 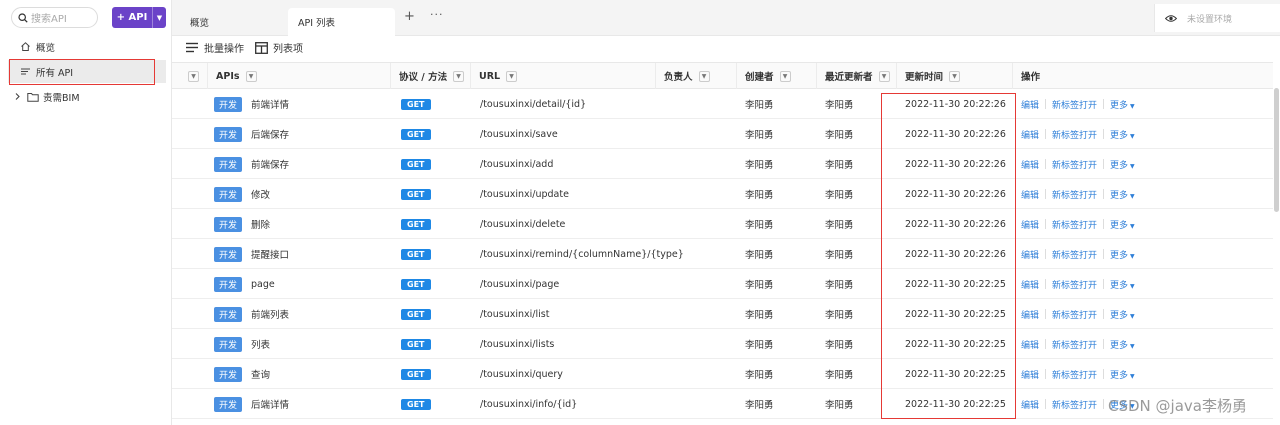 What do you see at coordinates (270, 254) in the screenshot?
I see `api-name: 提醒接口` at bounding box center [270, 254].